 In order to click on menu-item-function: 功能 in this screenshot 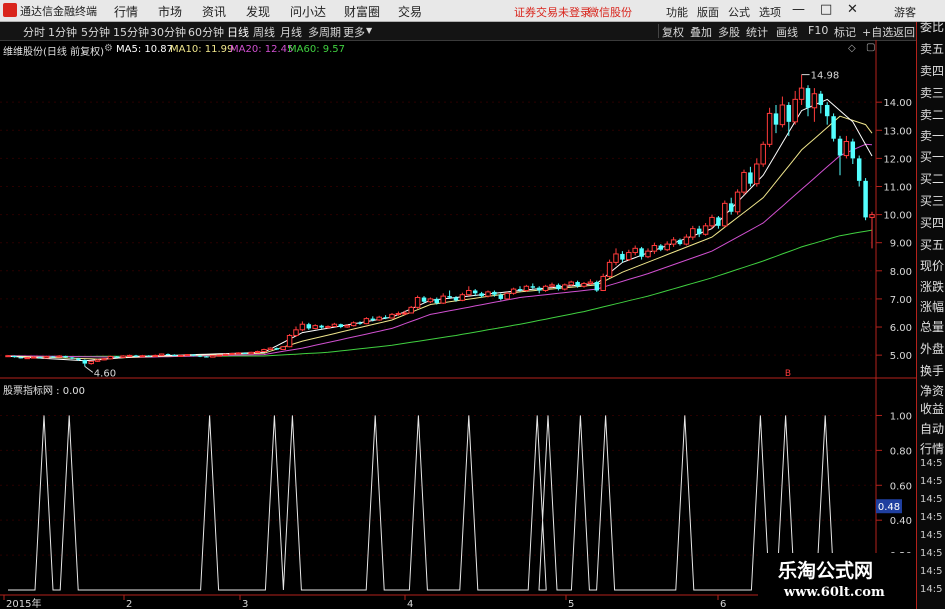, I will do `click(677, 12)`.